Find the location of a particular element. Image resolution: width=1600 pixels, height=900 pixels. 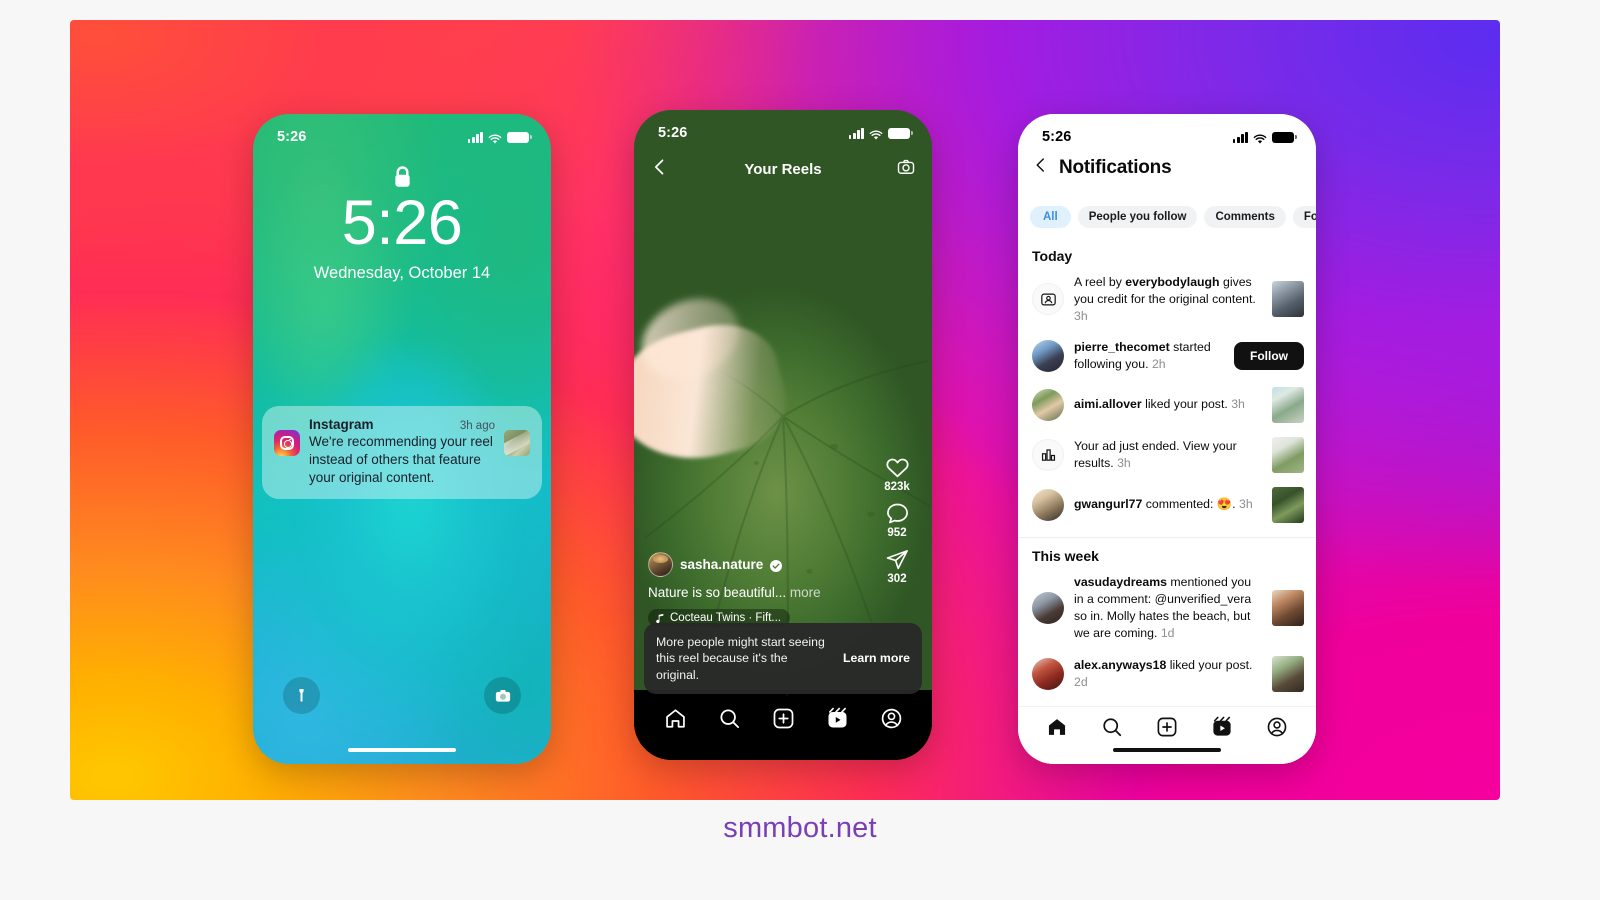

notification-header: Instagram 3h ago is located at coordinates (402, 424).